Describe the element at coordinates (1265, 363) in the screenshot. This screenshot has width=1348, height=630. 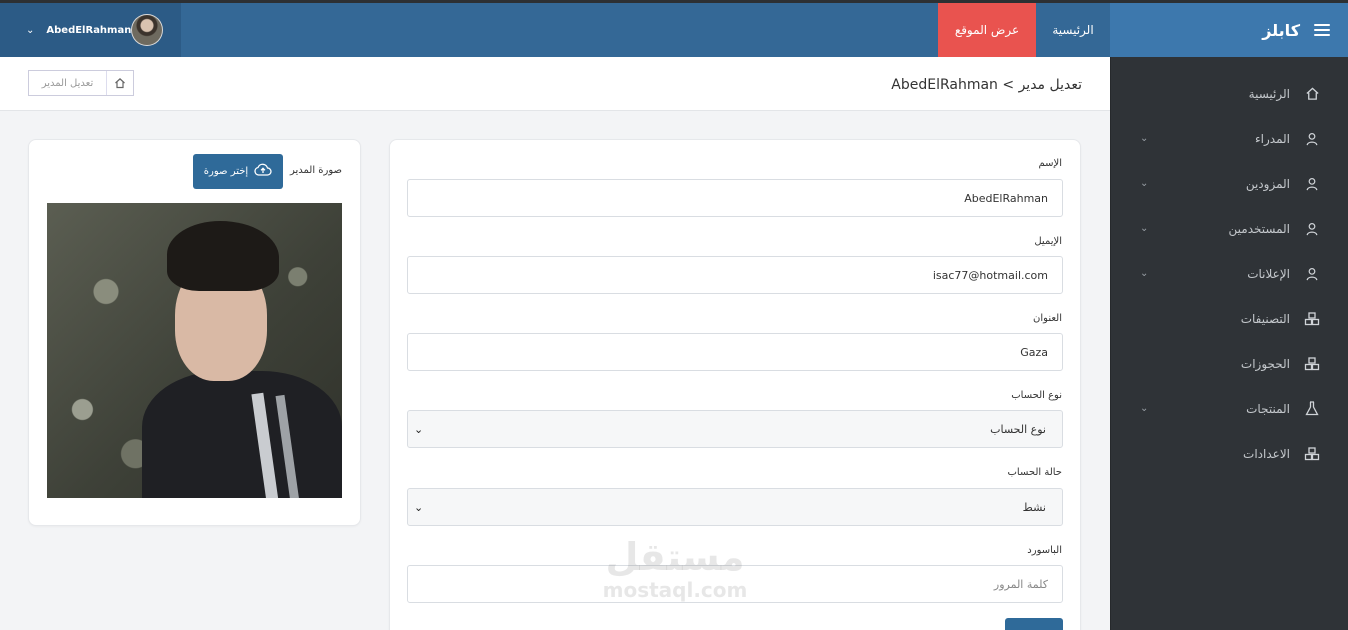
I see `sidebar-item-label: الحجوزات` at that location.